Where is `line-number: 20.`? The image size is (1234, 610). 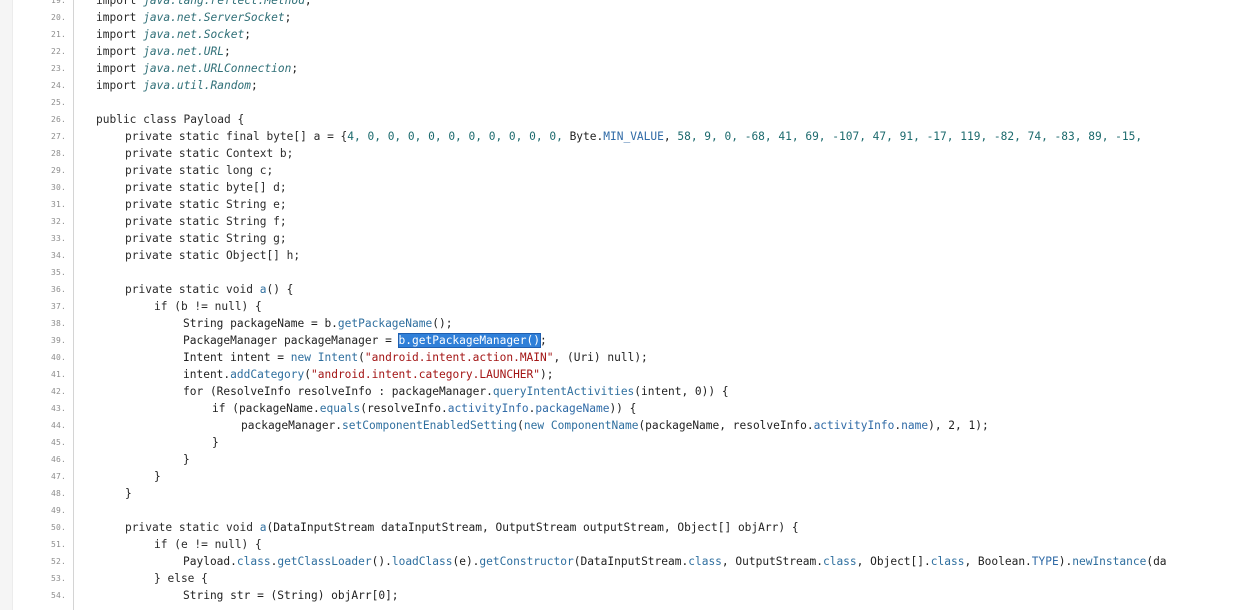 line-number: 20. is located at coordinates (58, 17).